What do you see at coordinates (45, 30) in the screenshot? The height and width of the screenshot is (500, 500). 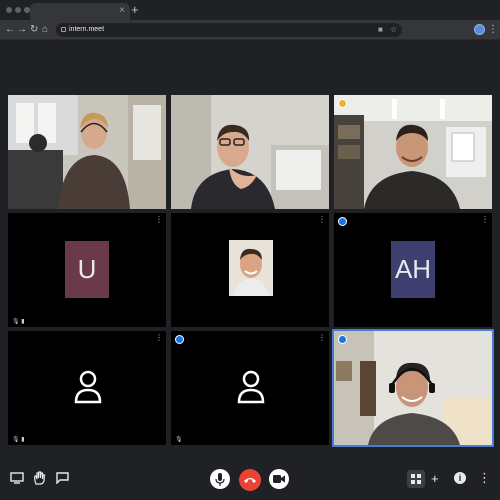 I see `home-icon: ⌂` at bounding box center [45, 30].